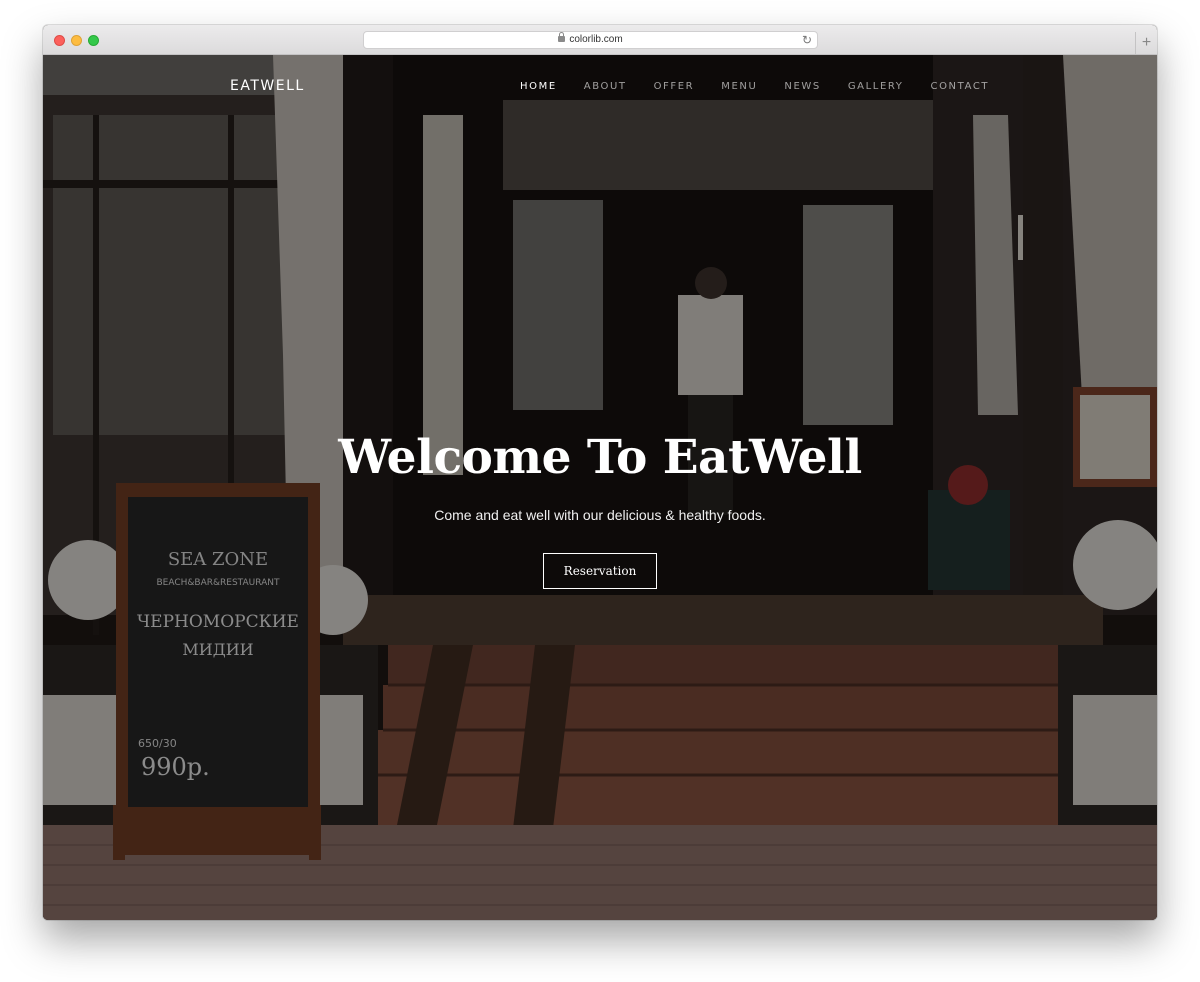 The height and width of the screenshot is (982, 1200). What do you see at coordinates (605, 86) in the screenshot?
I see `nav-about: ABOUT` at bounding box center [605, 86].